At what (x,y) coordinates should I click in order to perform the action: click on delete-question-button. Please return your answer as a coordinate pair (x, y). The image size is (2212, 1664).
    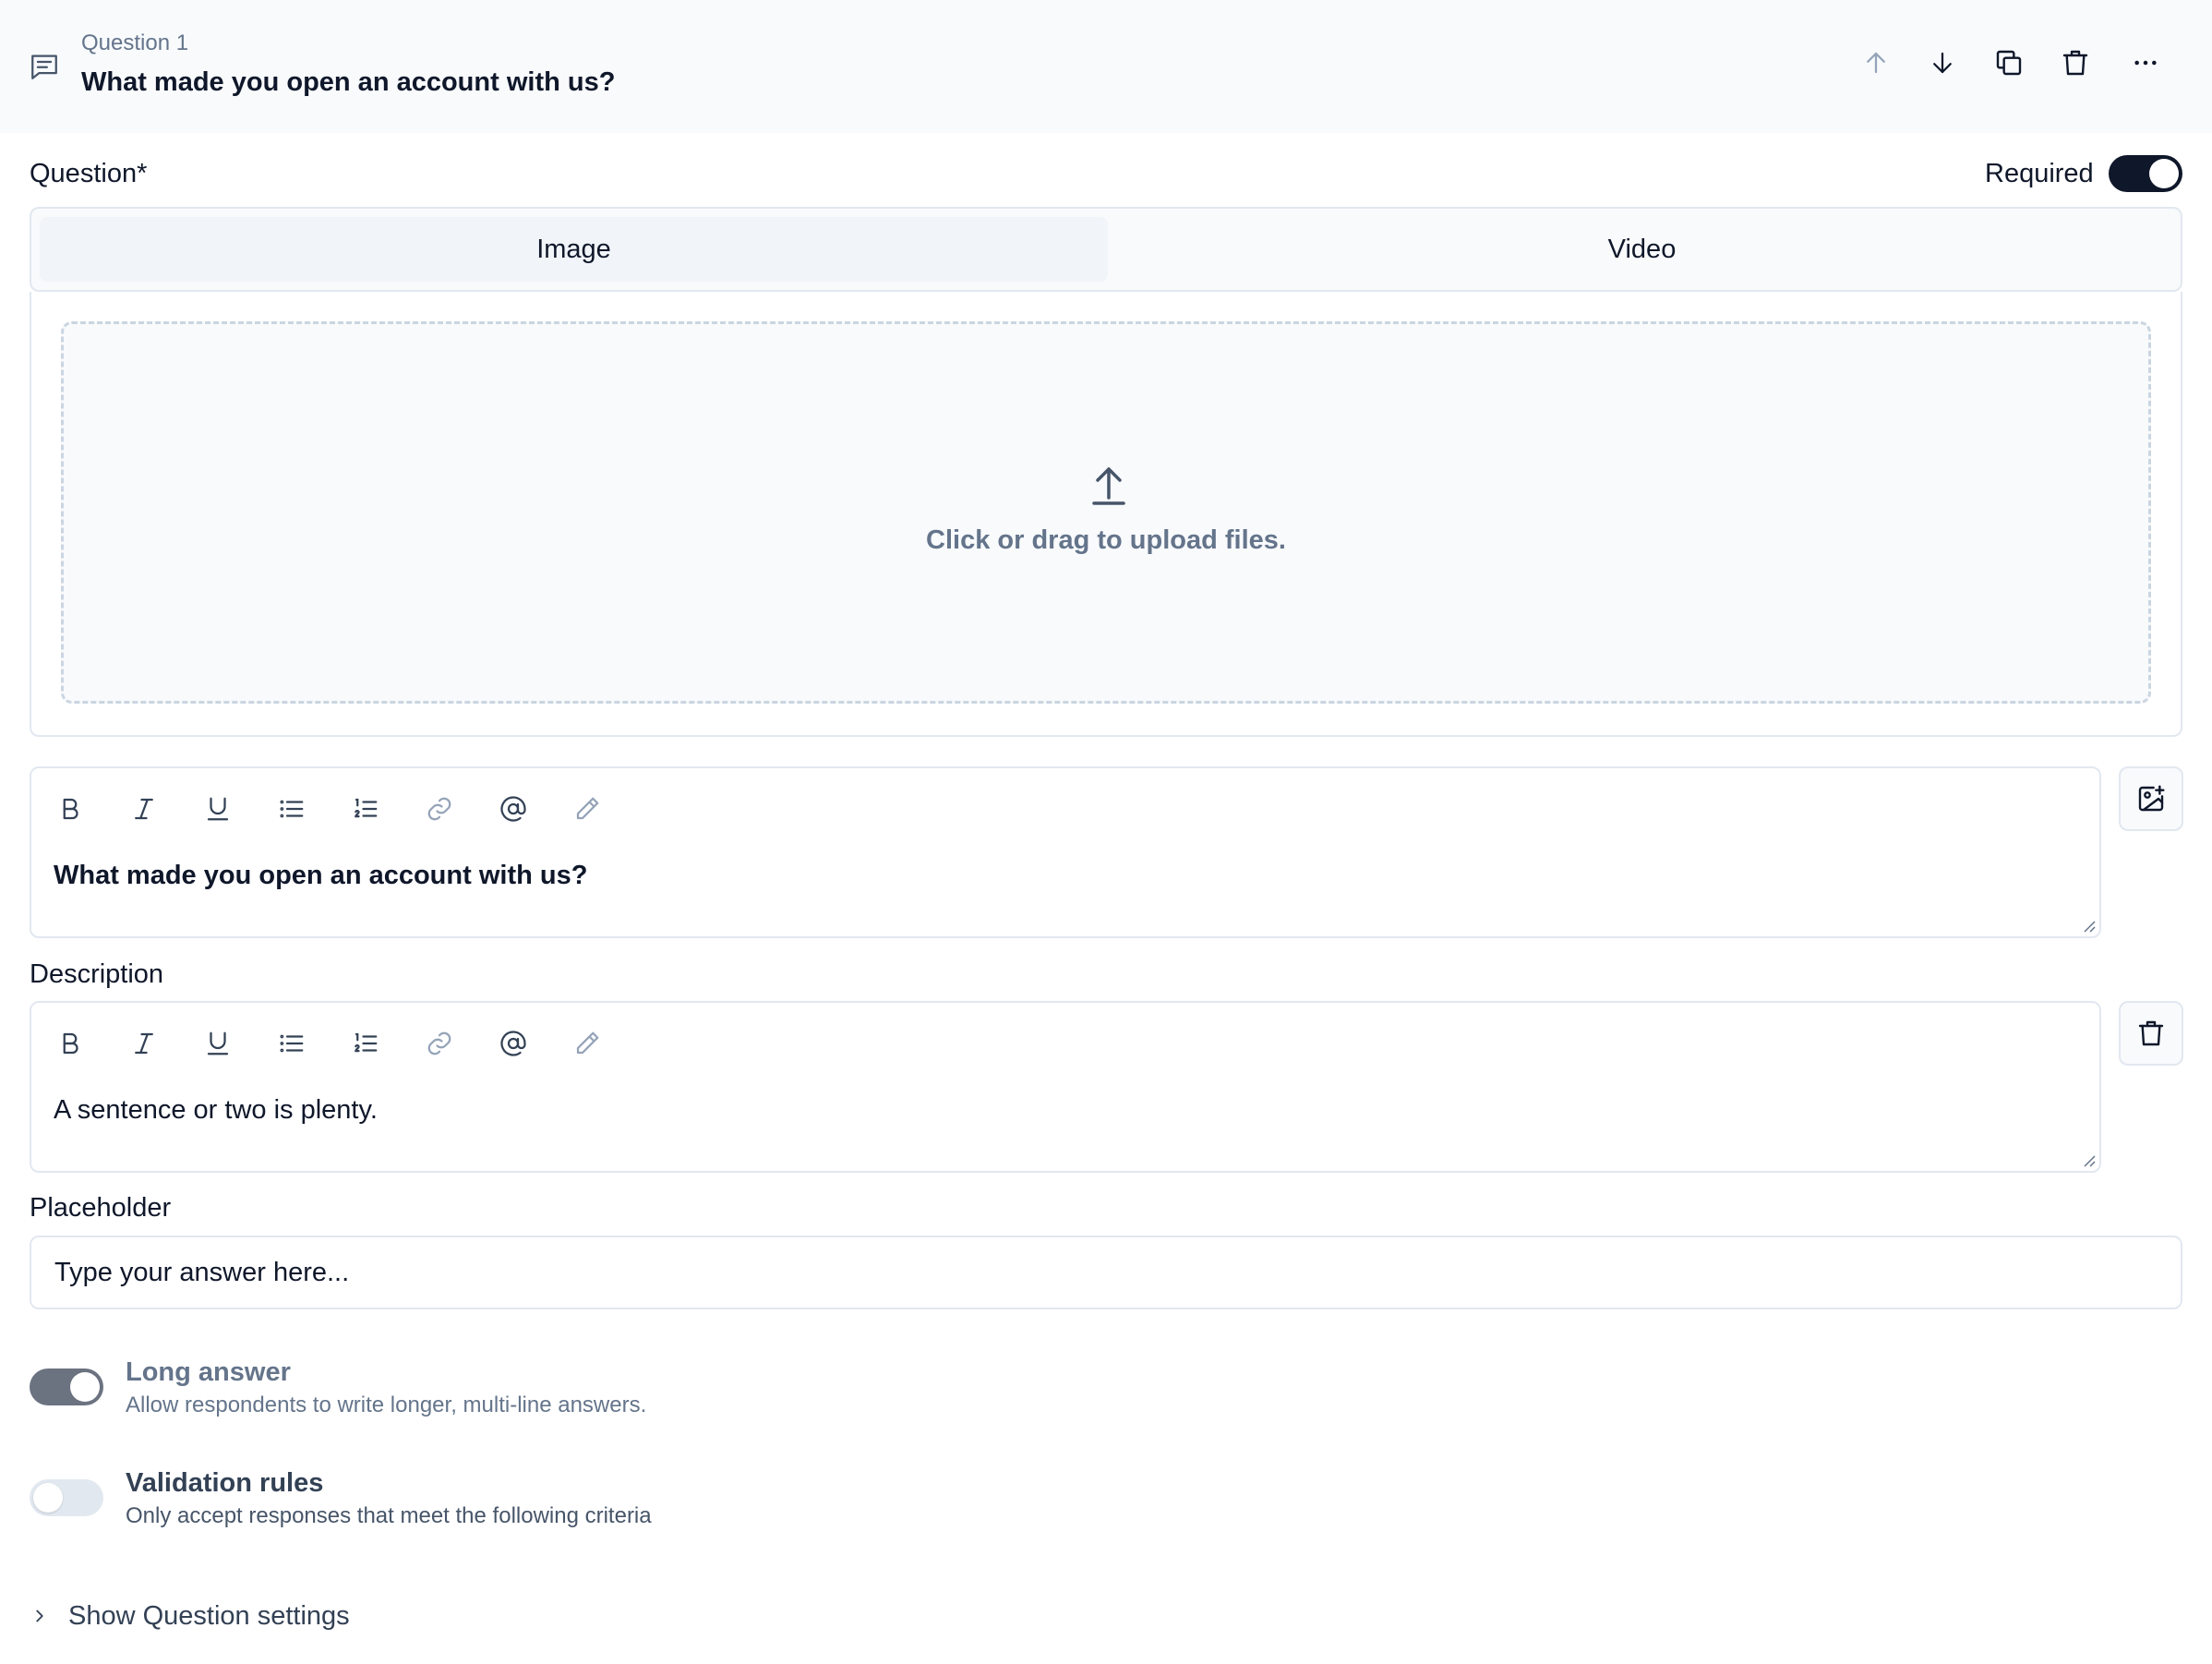
    Looking at the image, I should click on (2075, 63).